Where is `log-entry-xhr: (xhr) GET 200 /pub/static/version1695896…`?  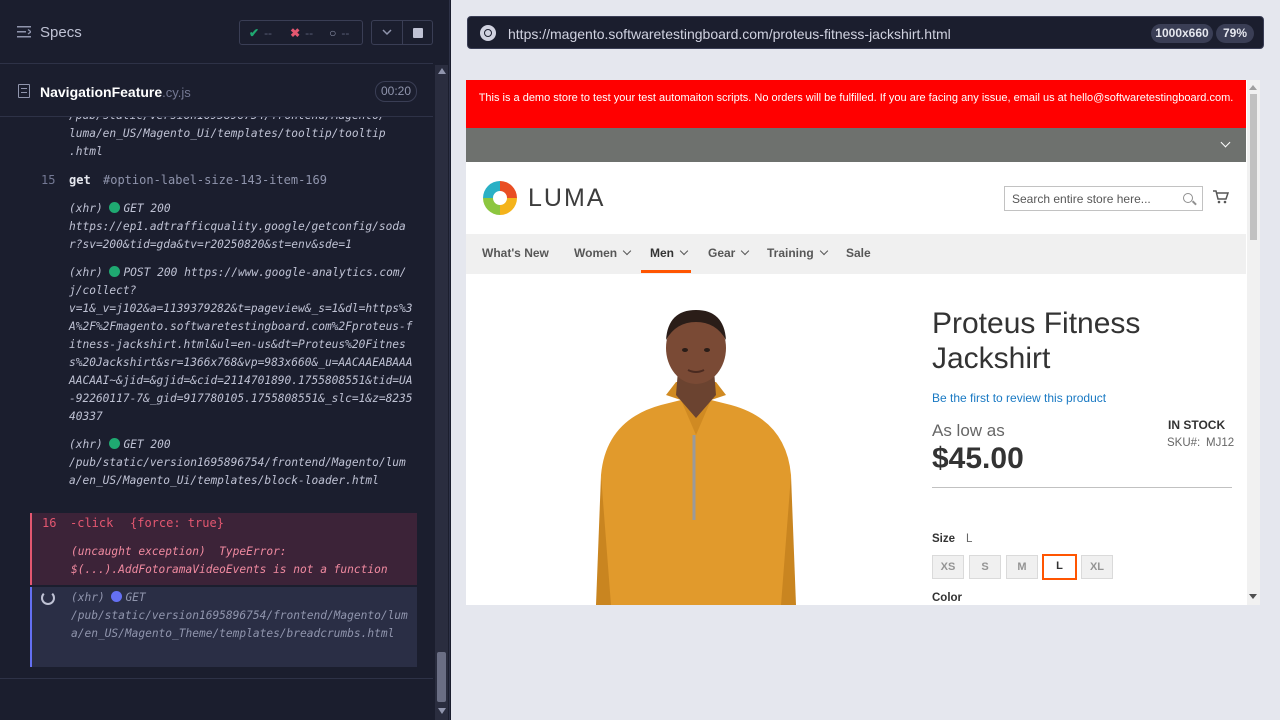 log-entry-xhr: (xhr) GET 200 /pub/static/version1695896… is located at coordinates (241, 463).